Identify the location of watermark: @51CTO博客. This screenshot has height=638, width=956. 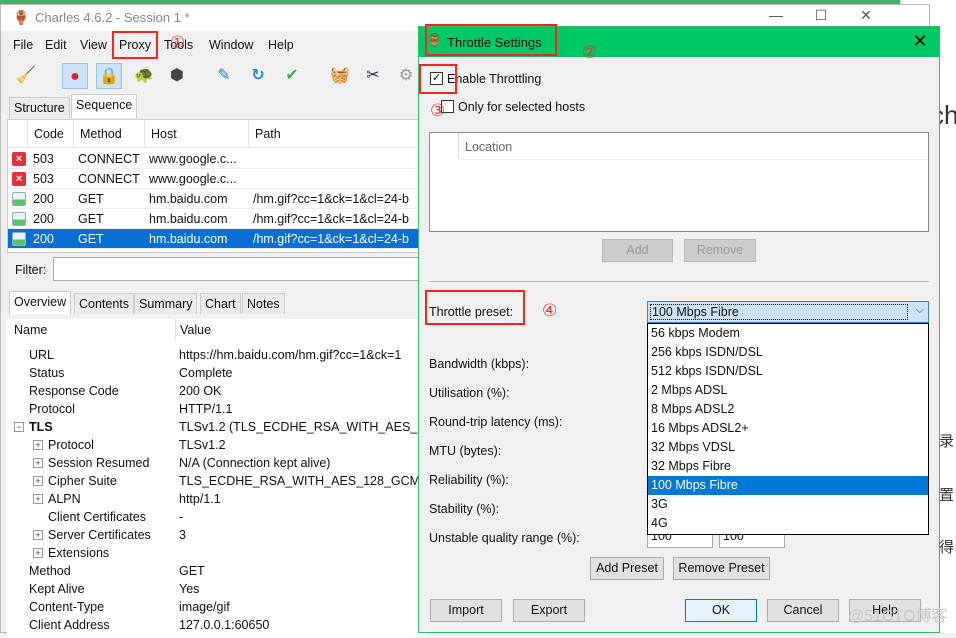
(898, 616).